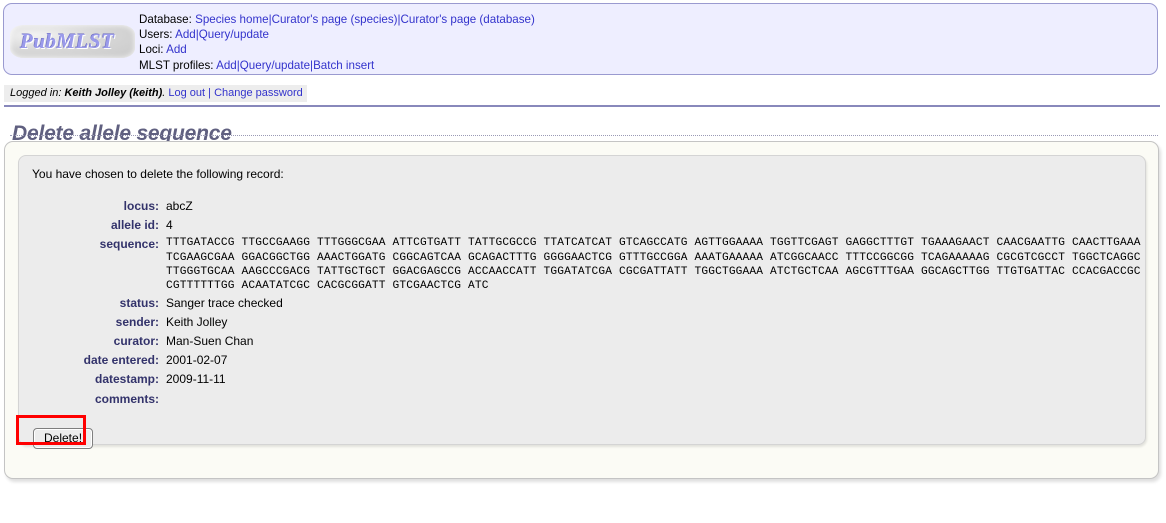 The width and height of the screenshot is (1166, 523). Describe the element at coordinates (197, 321) in the screenshot. I see `field-value-sender: Keith Jolley` at that location.